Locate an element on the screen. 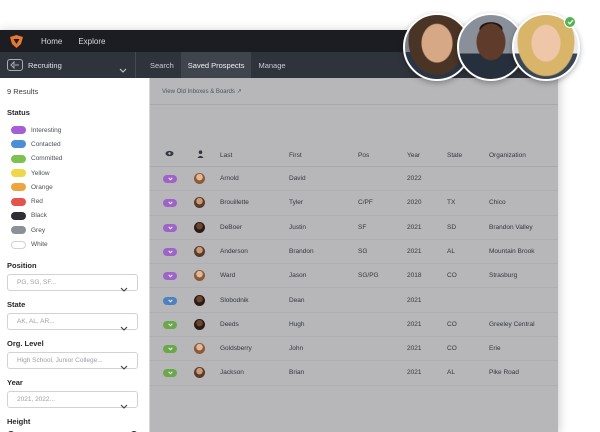 Image resolution: width=600 pixels, height=432 pixels. cell-organization: Brandon Valley is located at coordinates (511, 227).